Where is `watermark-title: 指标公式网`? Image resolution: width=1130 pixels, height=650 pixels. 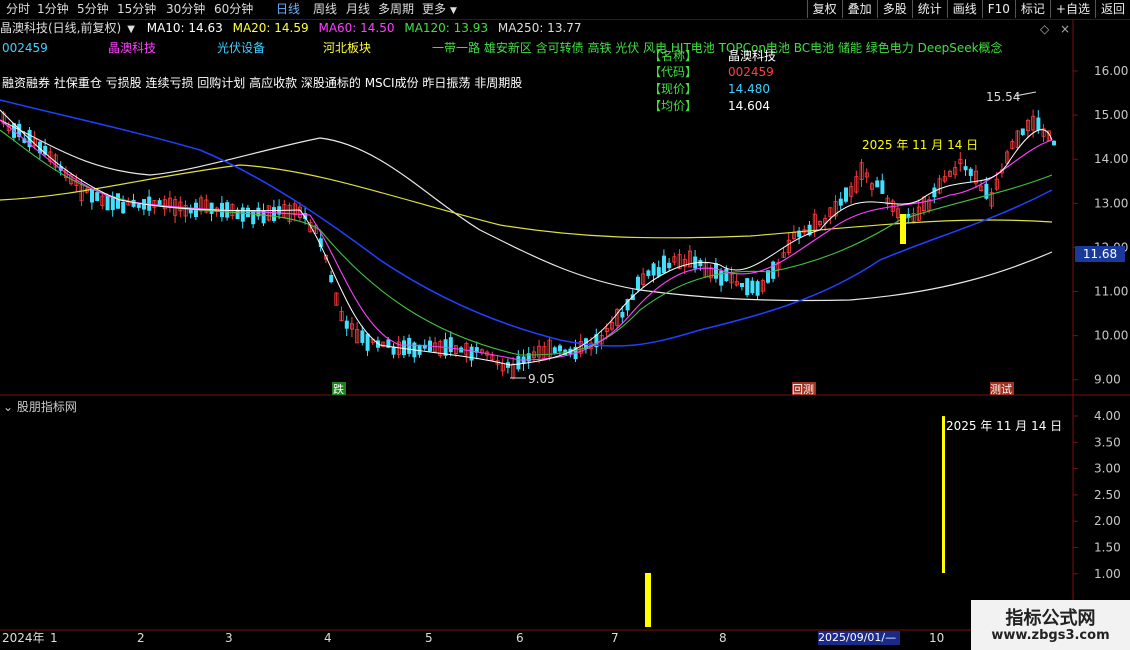
watermark-title: 指标公式网 is located at coordinates (1050, 618).